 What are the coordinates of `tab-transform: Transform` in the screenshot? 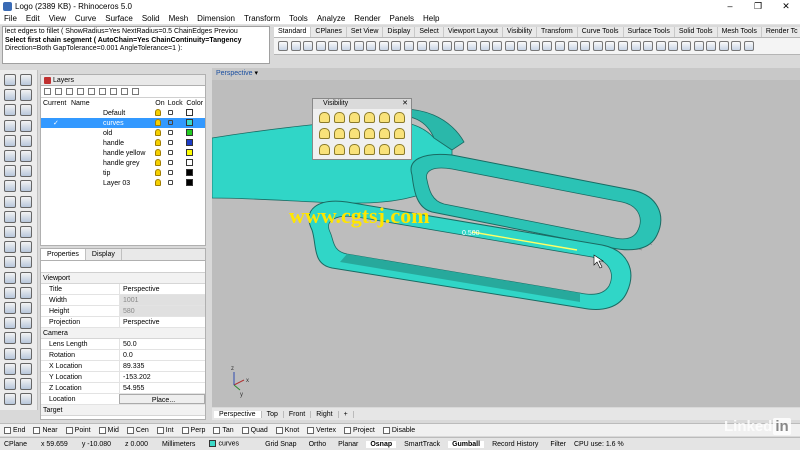 It's located at (557, 32).